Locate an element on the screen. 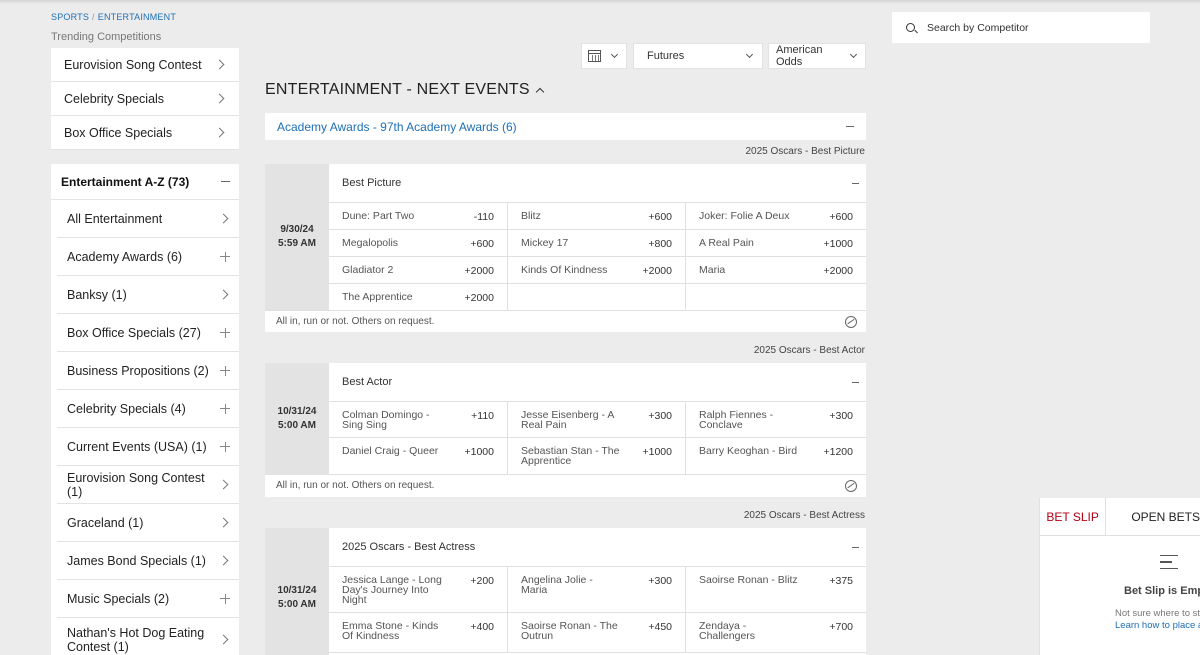 The height and width of the screenshot is (655, 1200). selection: Angelina Jolie - Maria +300 is located at coordinates (597, 590).